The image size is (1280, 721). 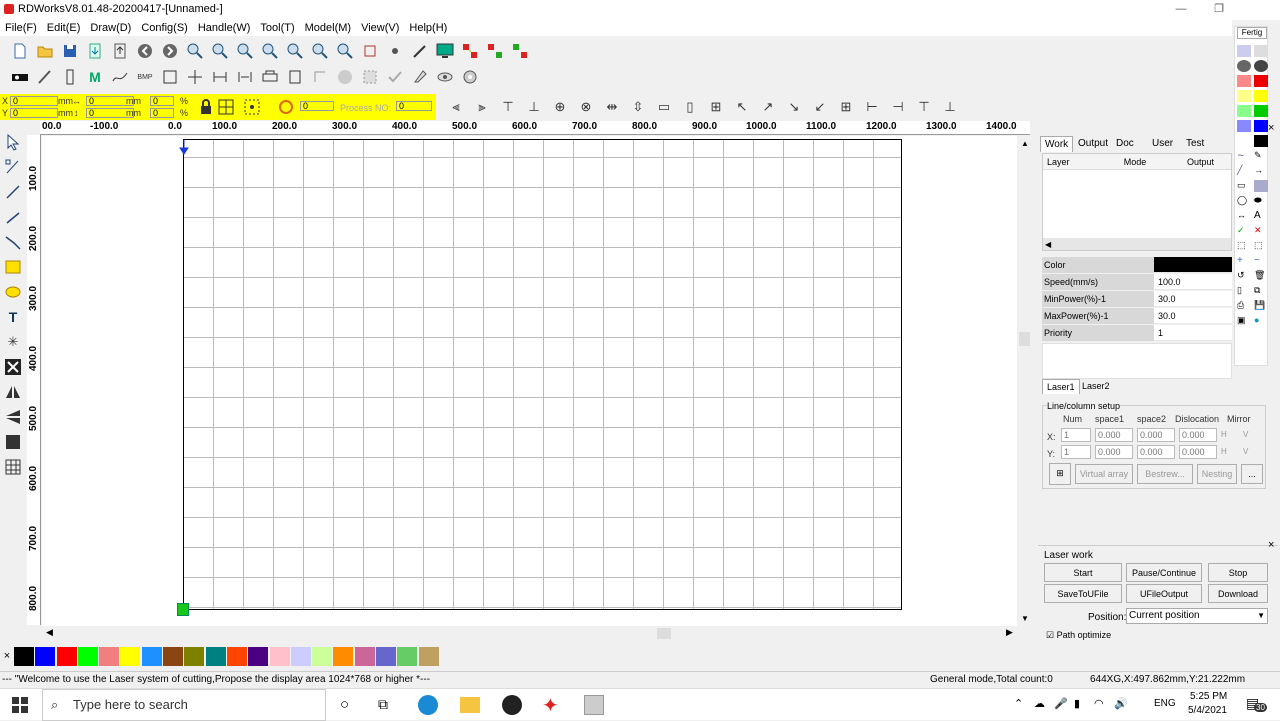 I want to click on select-box-icon, so click(x=370, y=77).